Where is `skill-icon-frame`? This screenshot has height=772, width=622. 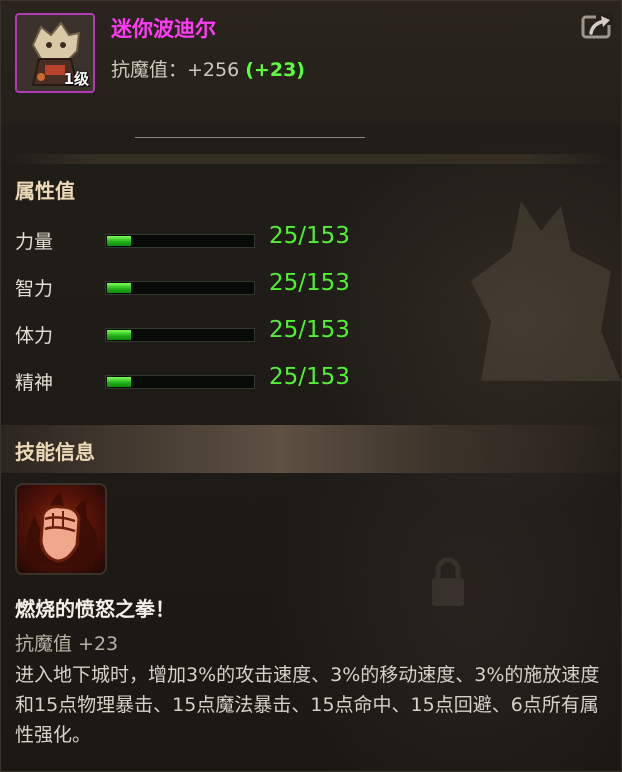
skill-icon-frame is located at coordinates (61, 529).